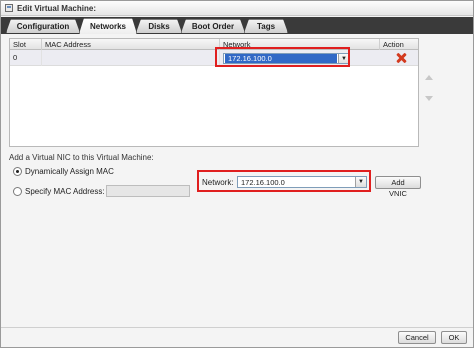 Image resolution: width=474 pixels, height=348 pixels. I want to click on column-header-action: Action, so click(393, 44).